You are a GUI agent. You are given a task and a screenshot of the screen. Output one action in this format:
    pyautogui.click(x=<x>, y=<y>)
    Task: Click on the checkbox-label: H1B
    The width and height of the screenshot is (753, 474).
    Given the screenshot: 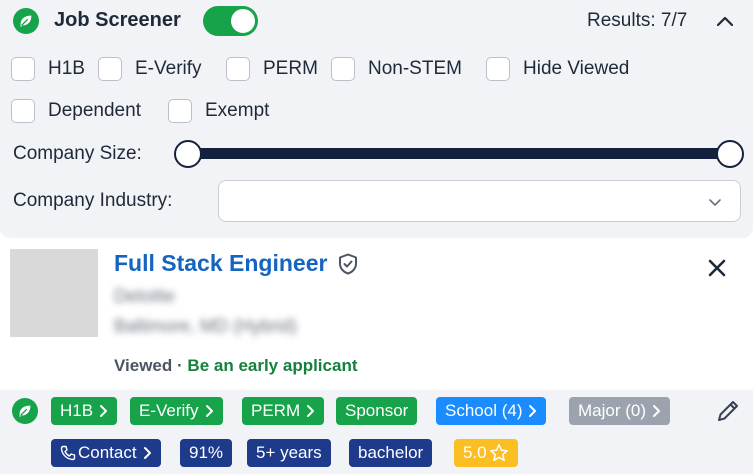 What is the action you would take?
    pyautogui.click(x=66, y=68)
    